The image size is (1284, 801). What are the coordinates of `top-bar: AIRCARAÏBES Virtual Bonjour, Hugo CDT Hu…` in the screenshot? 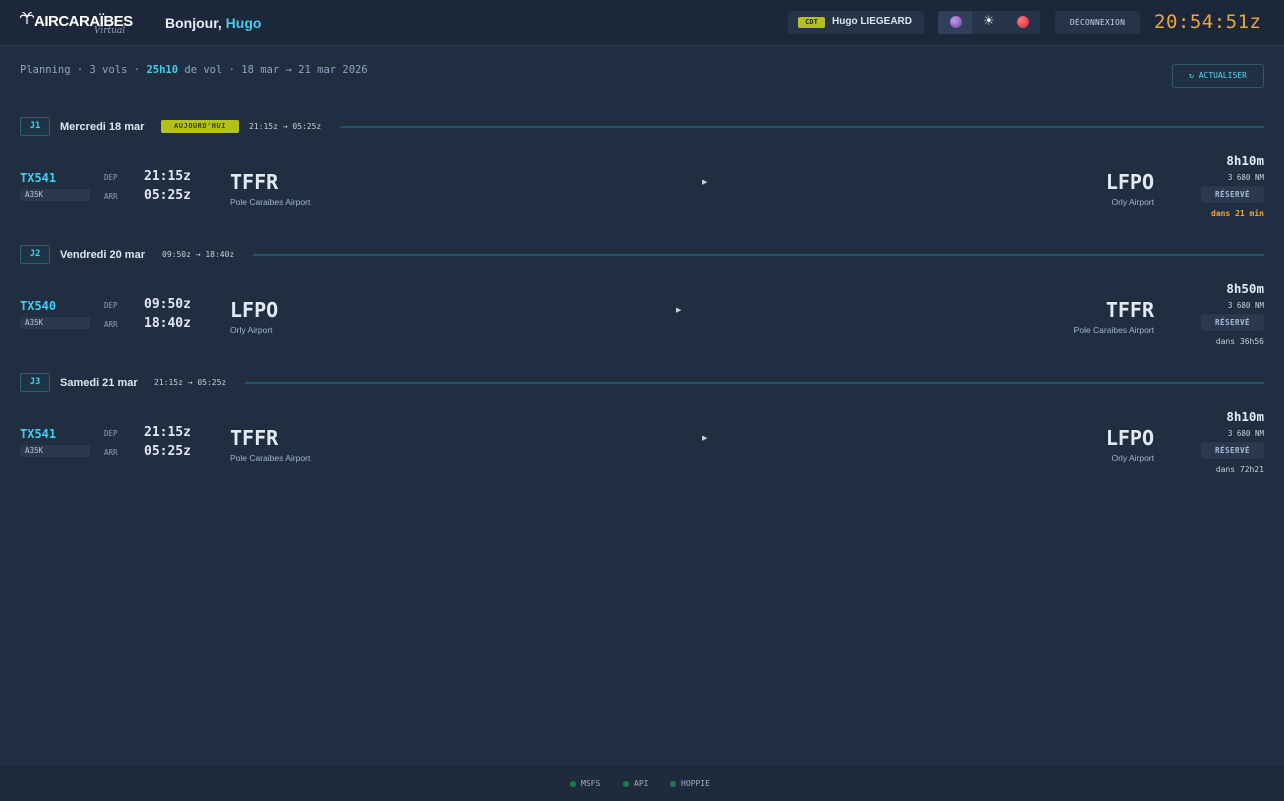 It's located at (642, 23).